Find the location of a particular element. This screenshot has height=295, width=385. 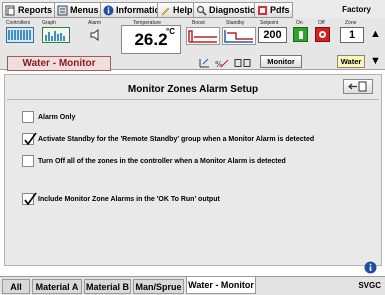

alarm-only-checkbox is located at coordinates (28, 117).